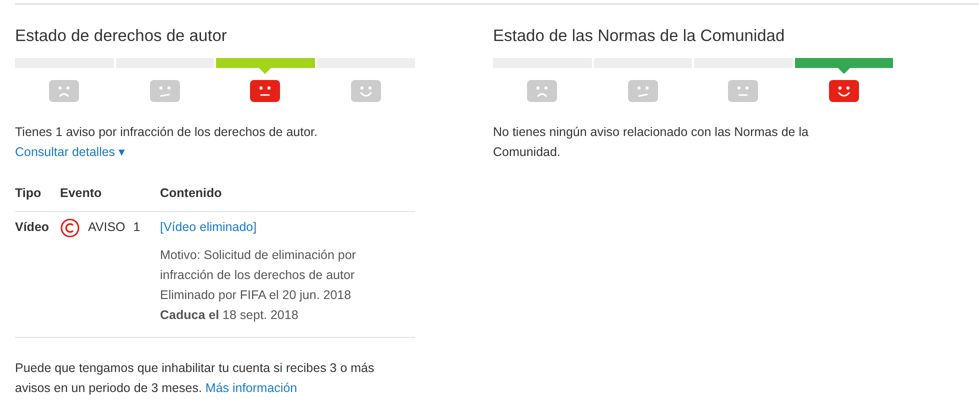  What do you see at coordinates (651, 142) in the screenshot?
I see `status-message: No tienes ningún aviso relacionado con las Normas de la Comunidad.` at bounding box center [651, 142].